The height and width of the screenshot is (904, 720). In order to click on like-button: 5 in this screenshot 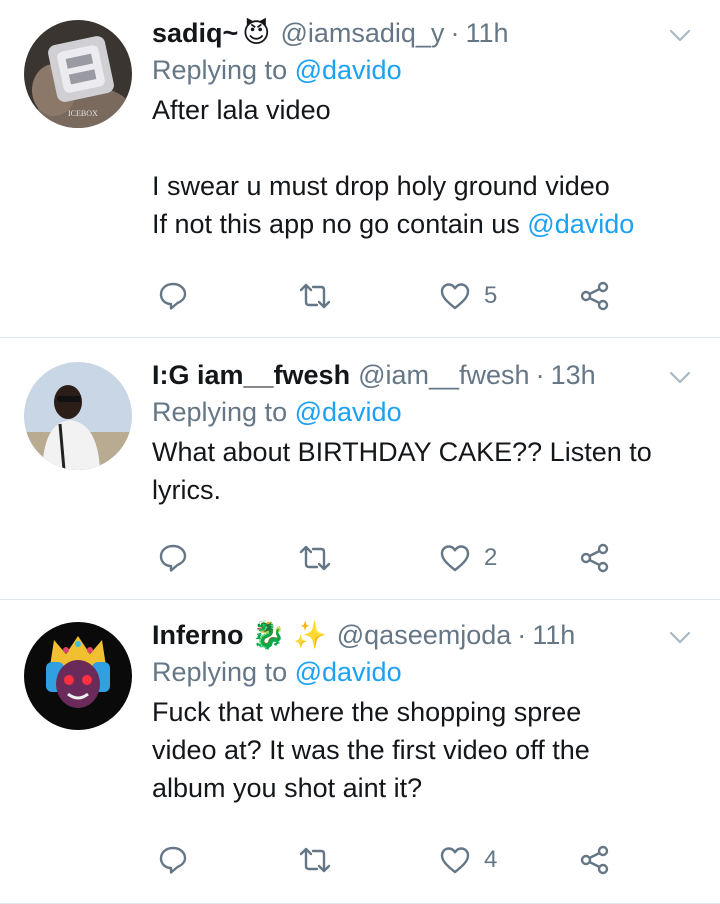, I will do `click(468, 296)`.